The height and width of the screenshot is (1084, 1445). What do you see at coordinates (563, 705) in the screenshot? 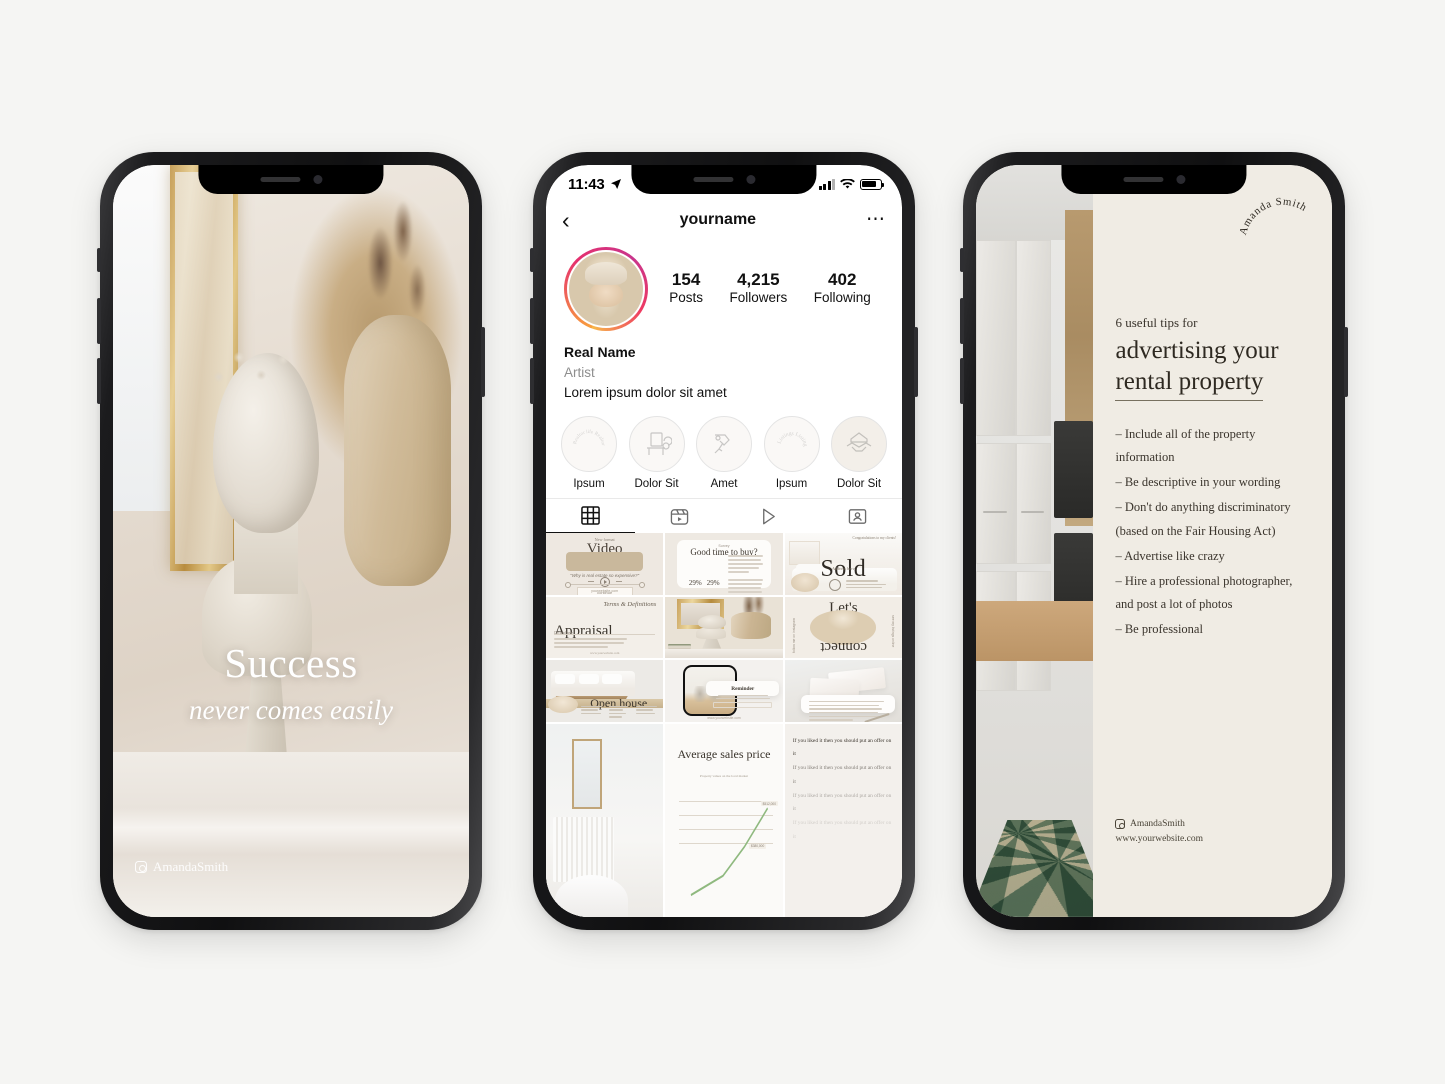
I see `post-open-house-agent-photo` at bounding box center [563, 705].